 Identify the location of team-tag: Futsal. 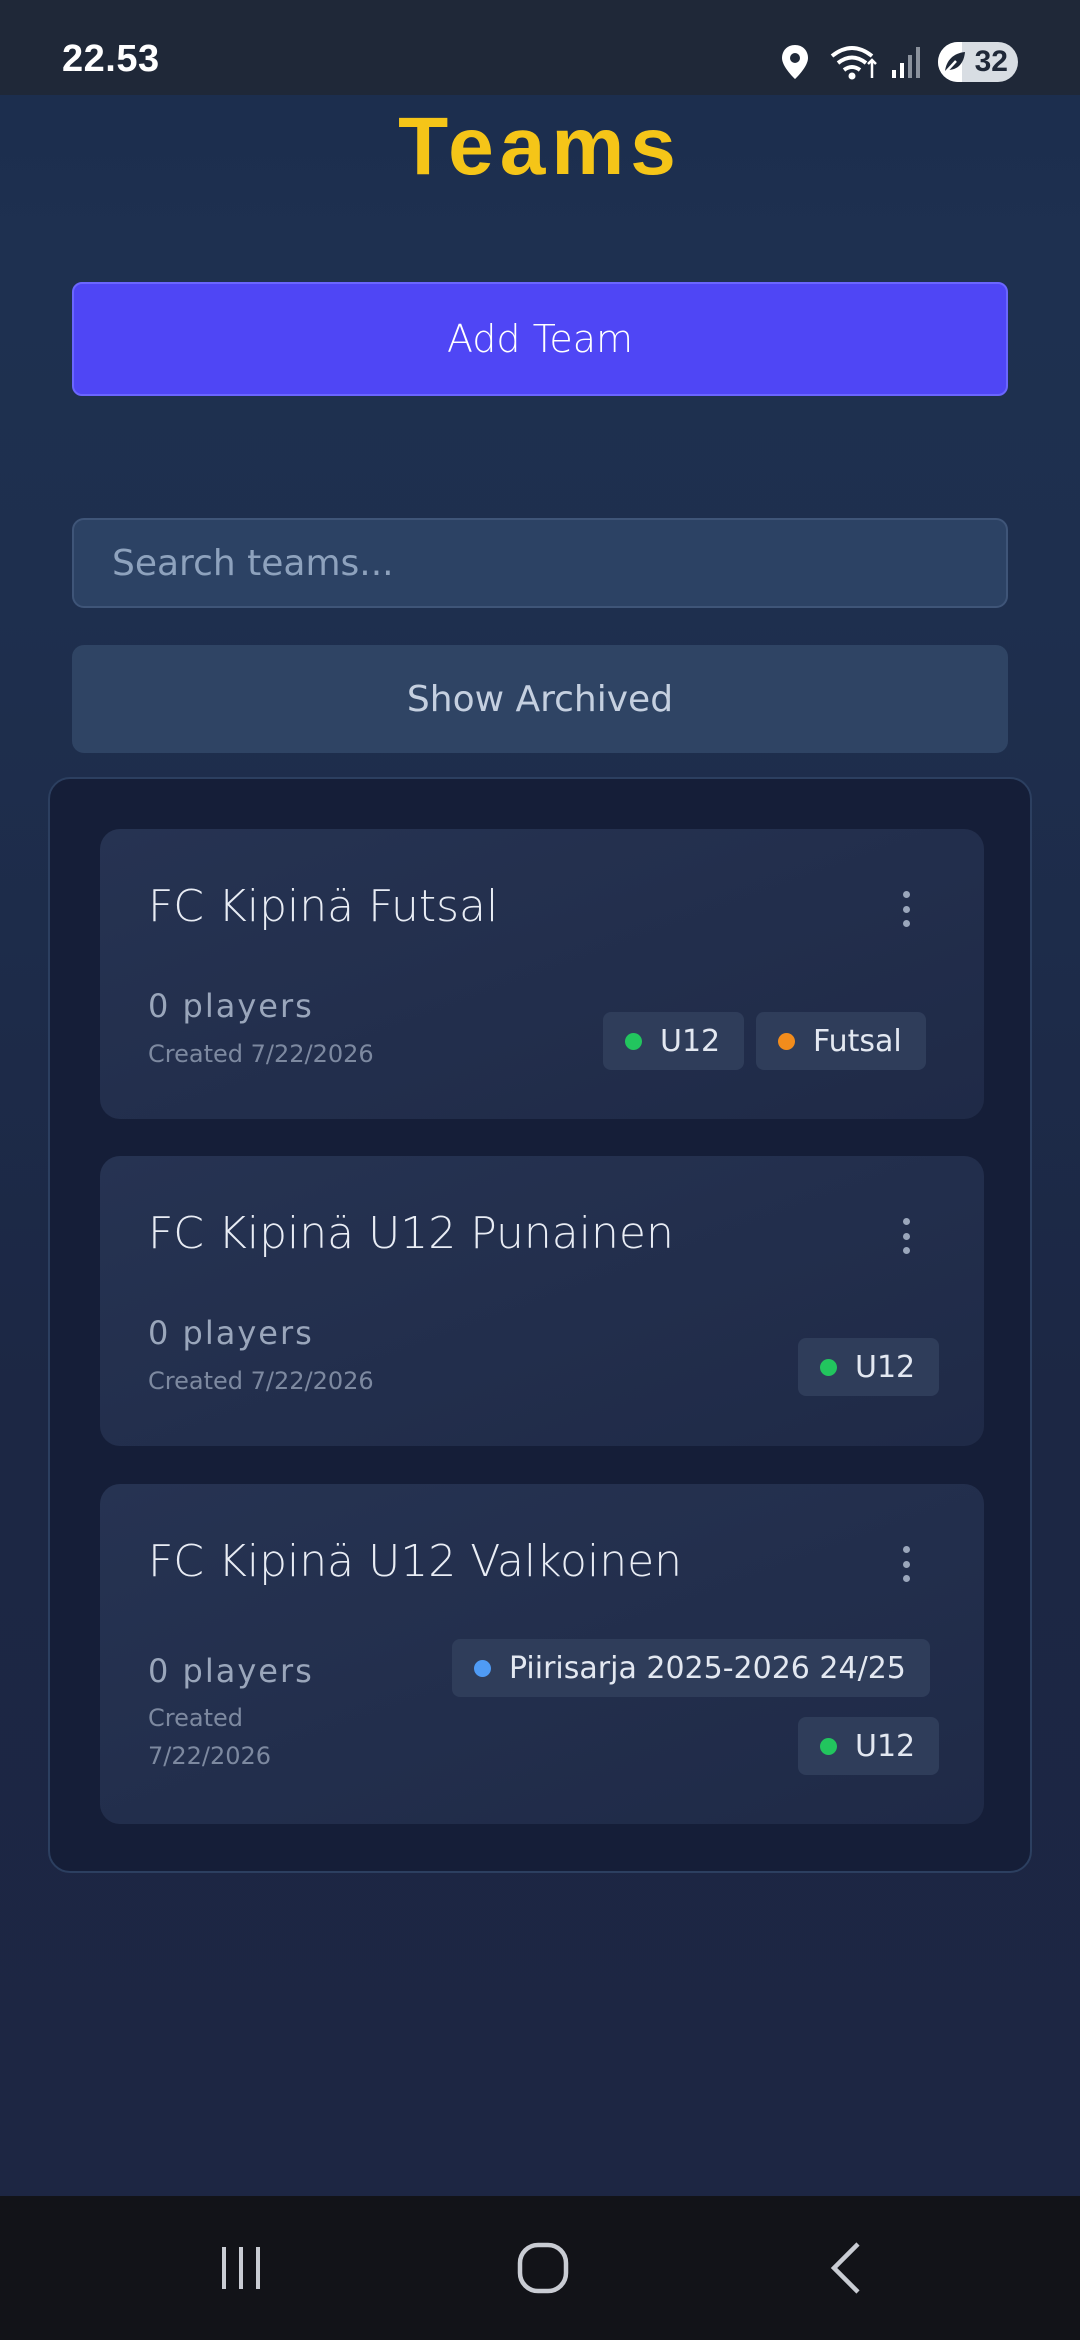
(841, 1041).